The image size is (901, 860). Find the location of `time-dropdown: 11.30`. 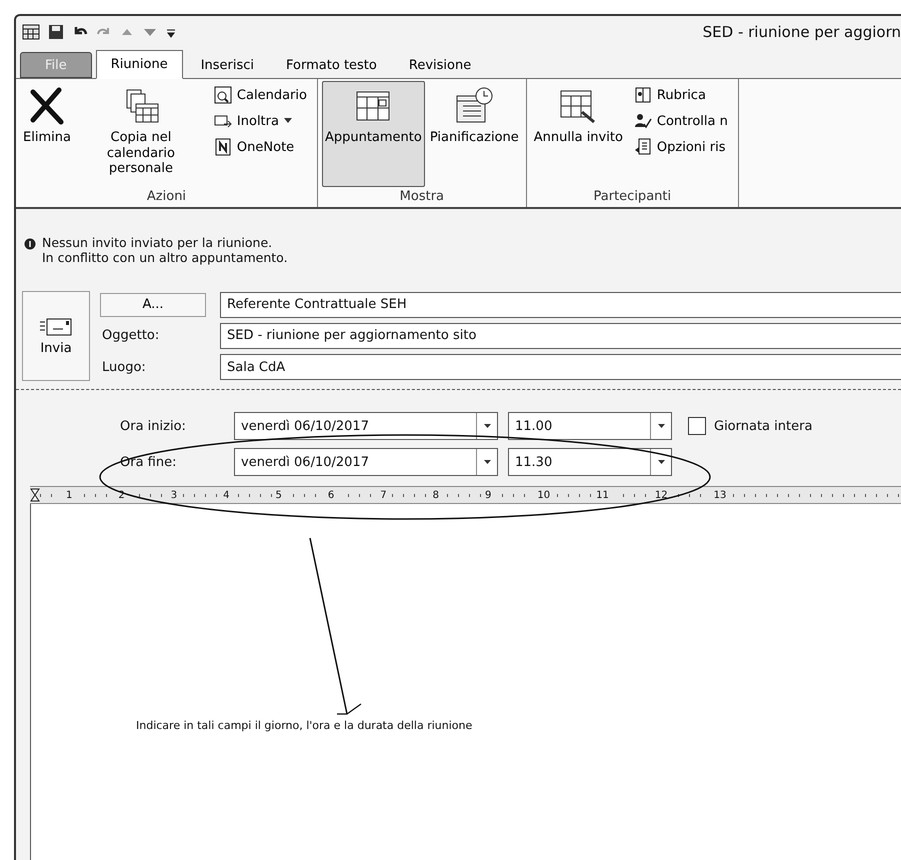

time-dropdown: 11.30 is located at coordinates (590, 462).